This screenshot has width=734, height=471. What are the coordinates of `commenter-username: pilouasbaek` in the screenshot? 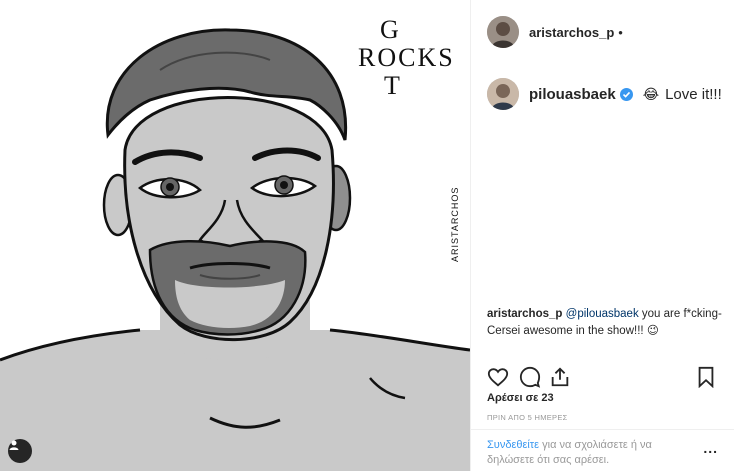 It's located at (572, 94).